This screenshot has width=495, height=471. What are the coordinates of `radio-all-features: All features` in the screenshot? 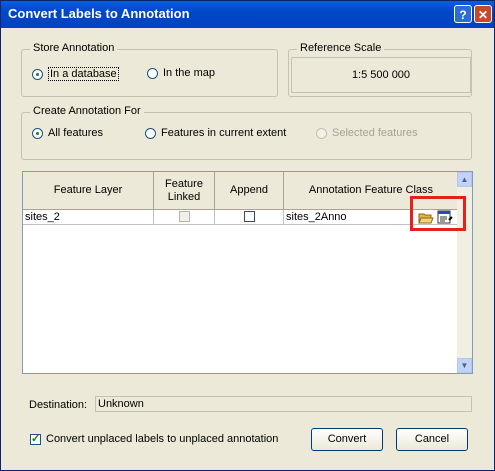 It's located at (67, 133).